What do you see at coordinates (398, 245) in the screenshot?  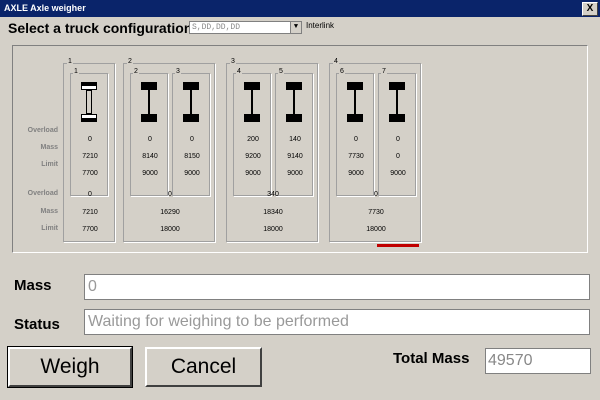 I see `active-axle-indicator` at bounding box center [398, 245].